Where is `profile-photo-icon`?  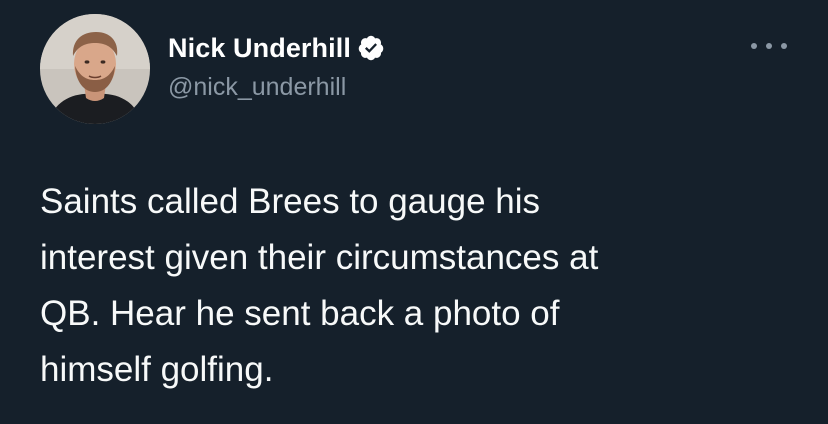
profile-photo-icon is located at coordinates (95, 69).